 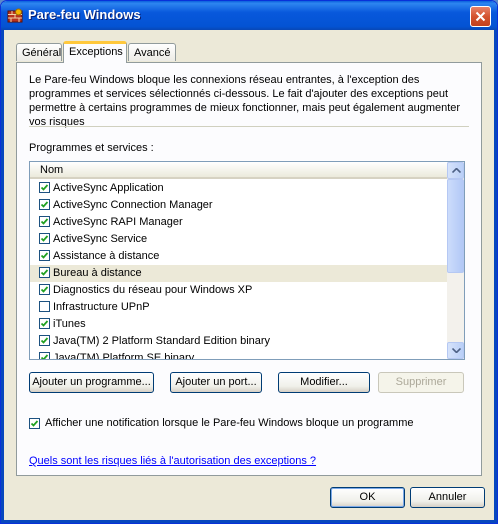 What do you see at coordinates (455, 226) in the screenshot?
I see `scroll-thumb` at bounding box center [455, 226].